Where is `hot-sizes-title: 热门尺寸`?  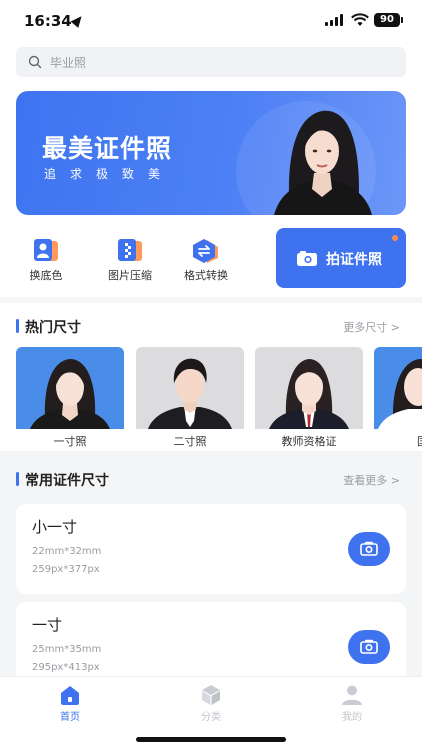
hot-sizes-title: 热门尺寸 is located at coordinates (53, 328).